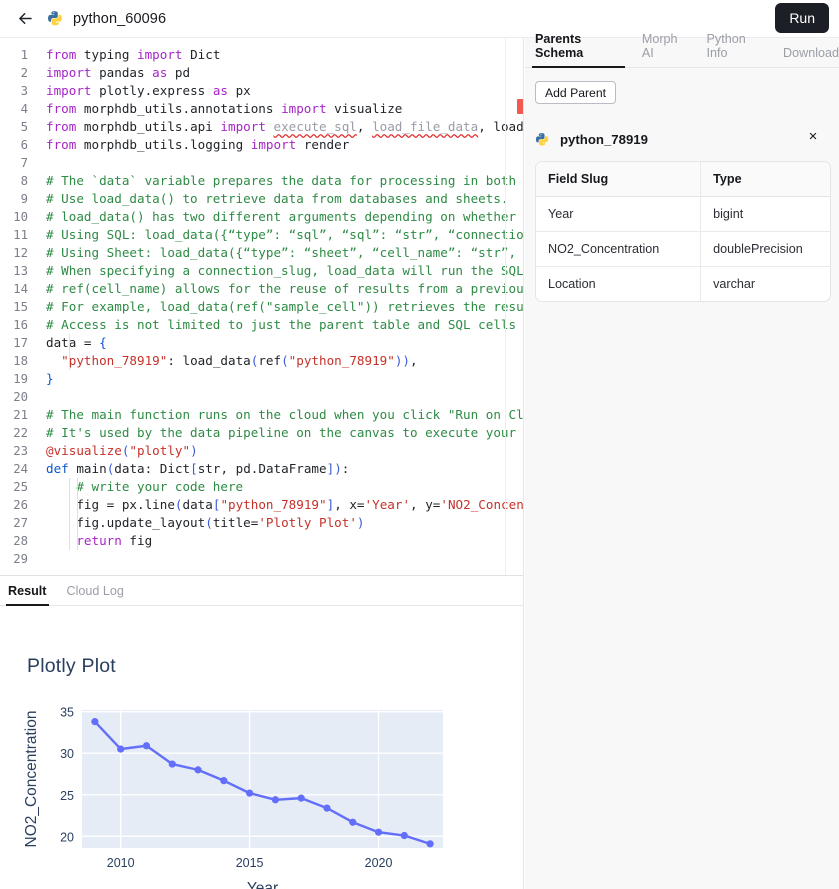 The height and width of the screenshot is (889, 839). Describe the element at coordinates (24, 181) in the screenshot. I see `line-number: 8` at that location.